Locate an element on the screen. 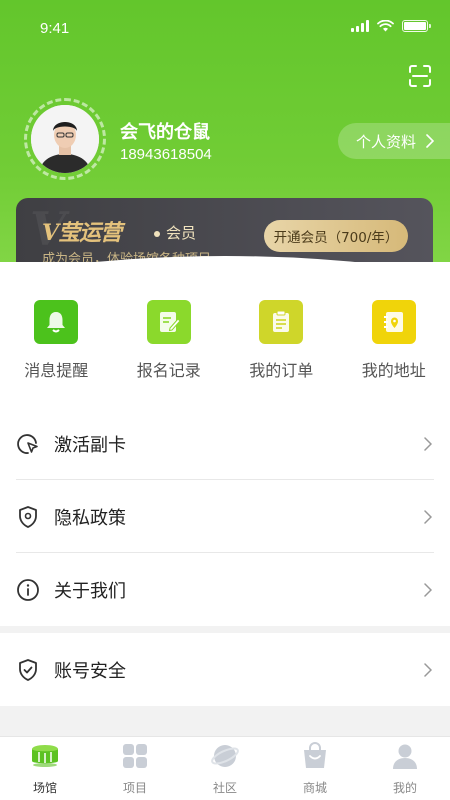 This screenshot has height=800, width=450. tab-label: 场馆 is located at coordinates (44, 788).